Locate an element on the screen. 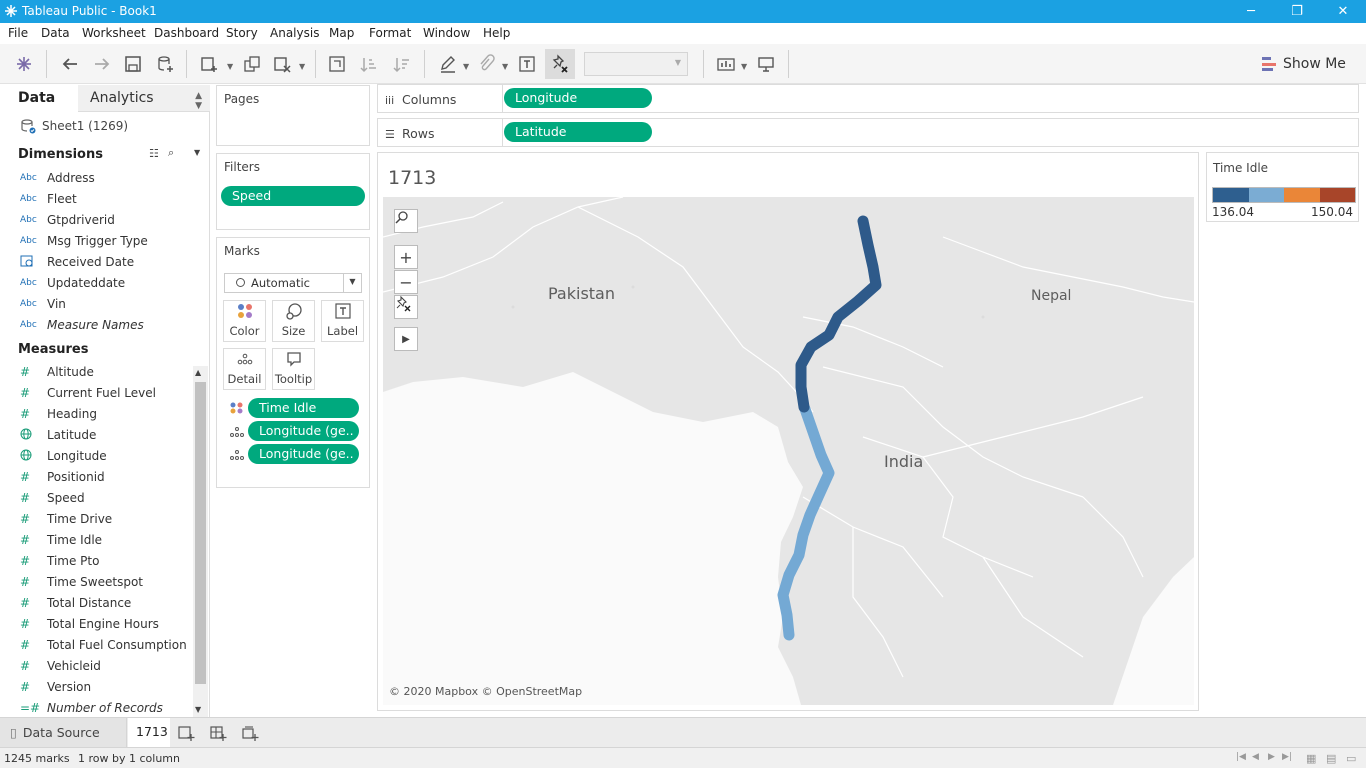  measure-field: Longitude is located at coordinates (63, 456).